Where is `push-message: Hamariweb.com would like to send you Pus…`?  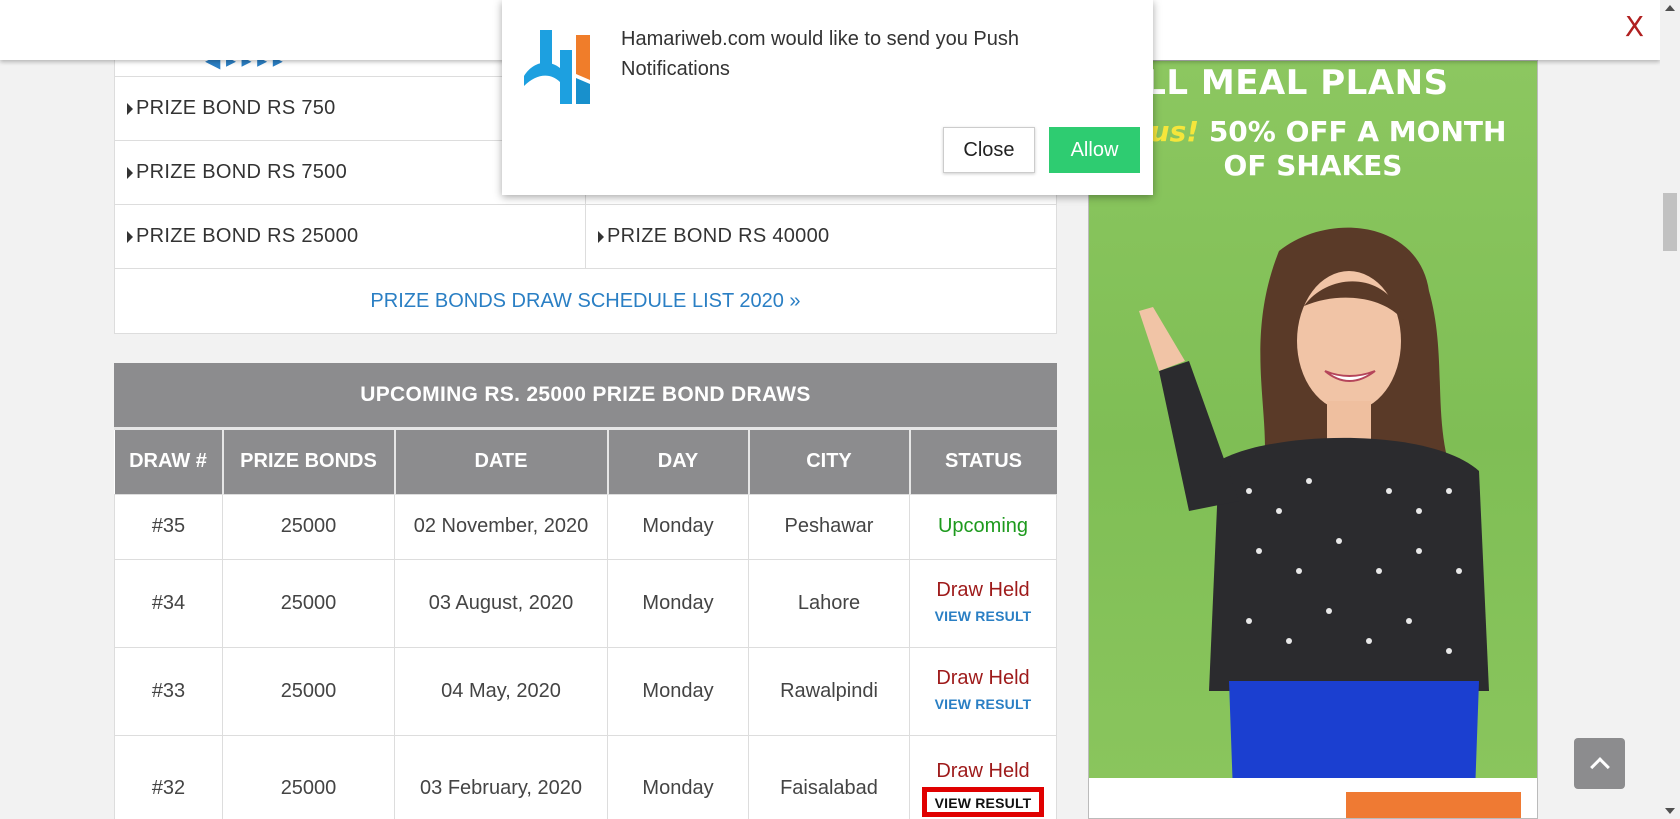
push-message: Hamariweb.com would like to send you Pus… is located at coordinates (820, 54).